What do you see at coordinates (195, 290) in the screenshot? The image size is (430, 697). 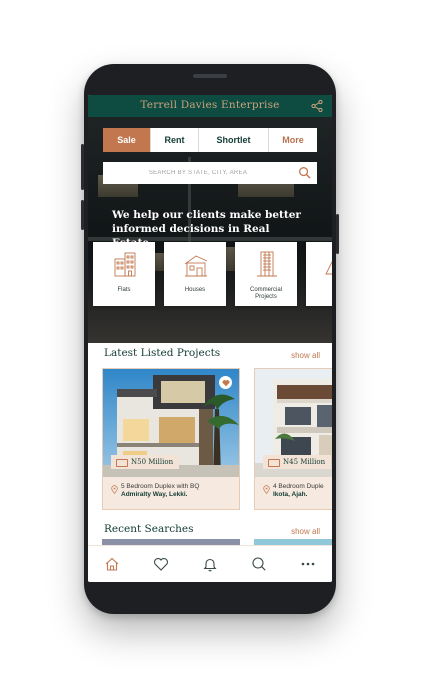 I see `category-label: Houses` at bounding box center [195, 290].